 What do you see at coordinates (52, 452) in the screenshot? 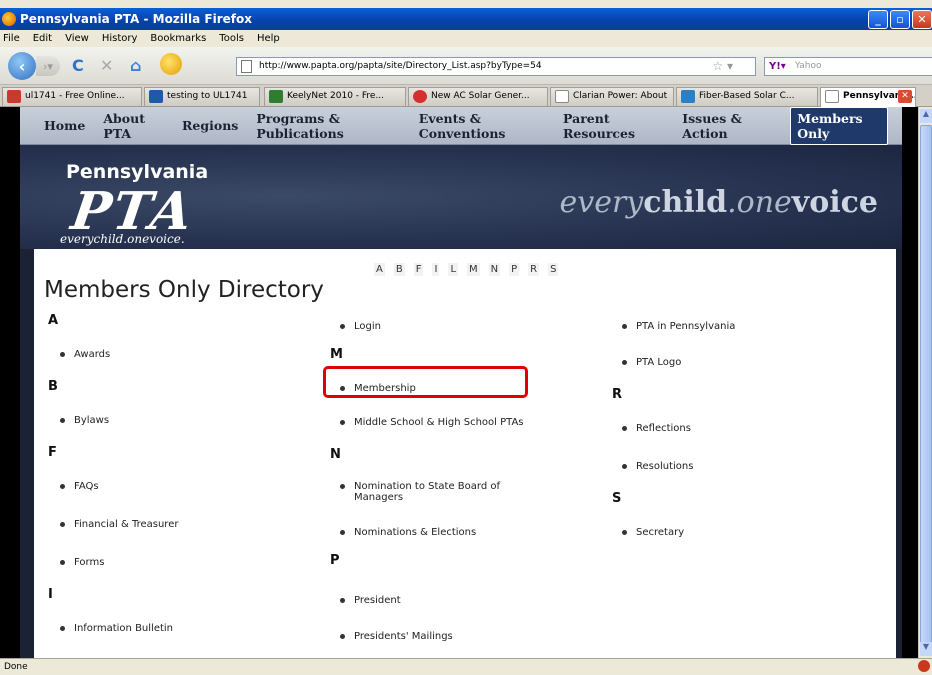
I see `section-f: F` at bounding box center [52, 452].